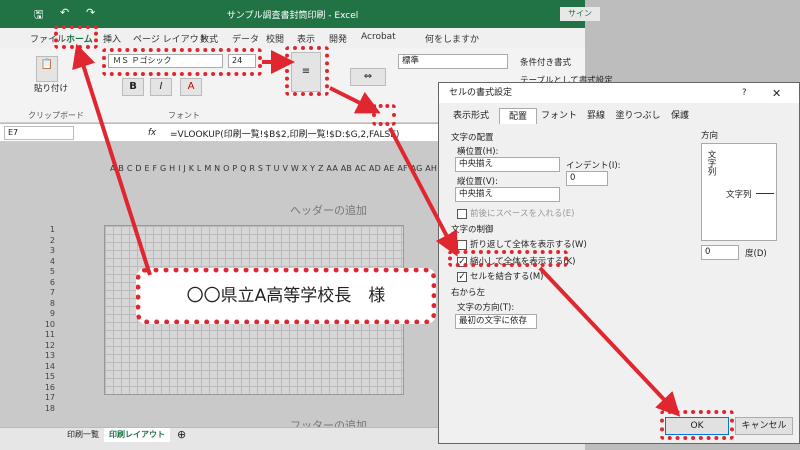 This screenshot has width=800, height=450. What do you see at coordinates (355, 100) in the screenshot?
I see `arrow-to-launcher` at bounding box center [355, 100].